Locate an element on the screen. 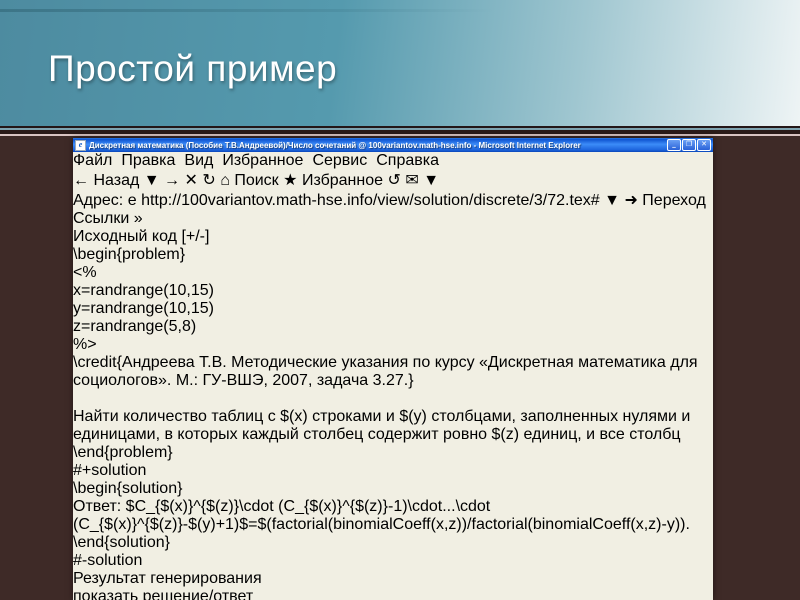 Image resolution: width=800 pixels, height=600 pixels. code-line: x=randrange(10,15) is located at coordinates (143, 290).